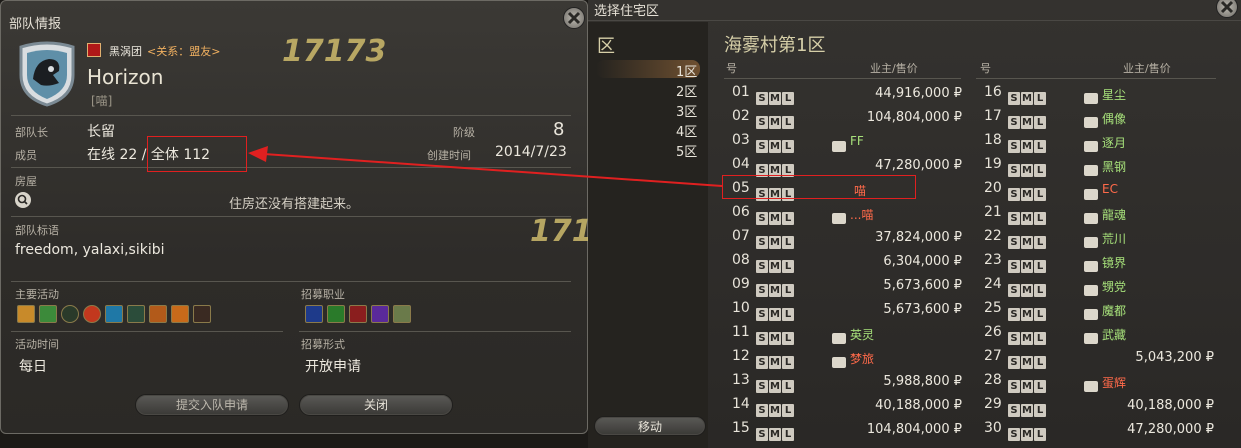 This screenshot has height=448, width=1241. What do you see at coordinates (993, 260) in the screenshot?
I see `plot-number: 23` at bounding box center [993, 260].